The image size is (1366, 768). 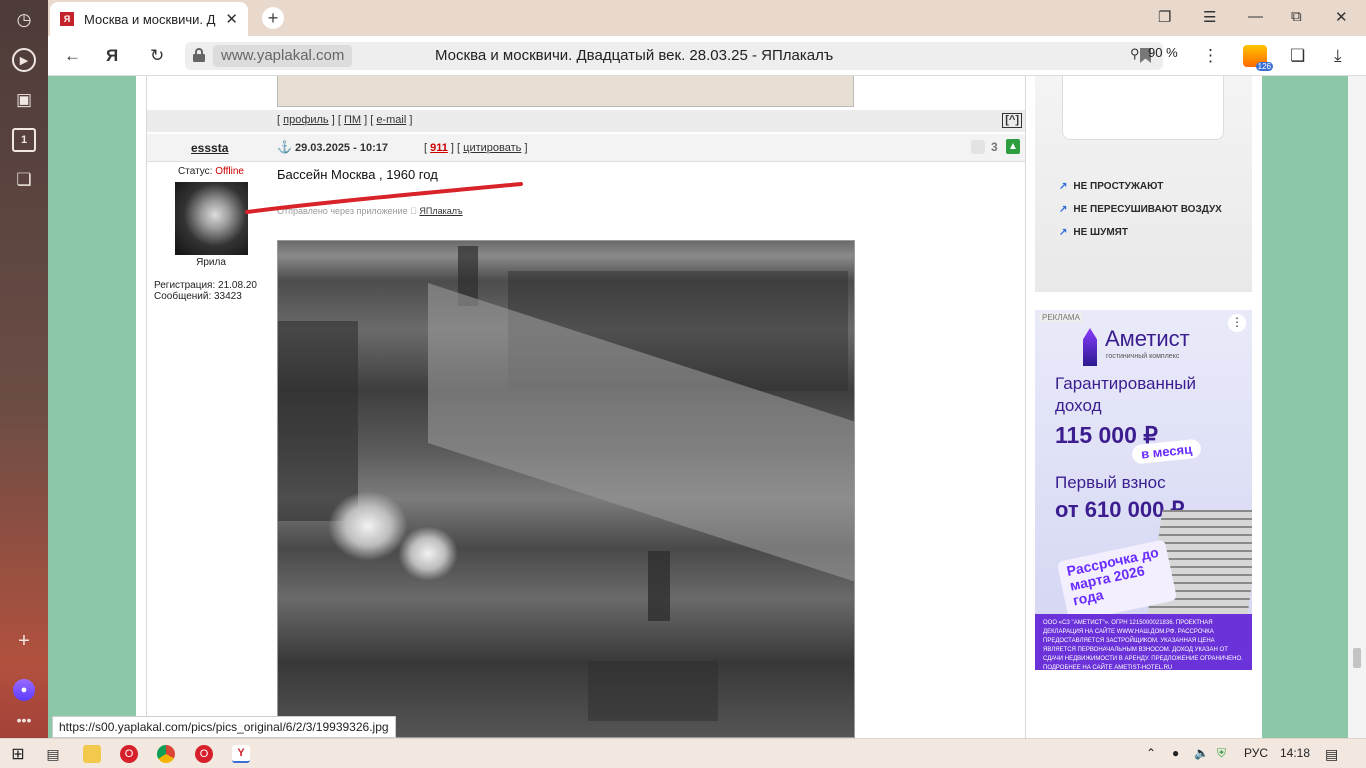 What do you see at coordinates (1210, 56) in the screenshot?
I see `more-options-icon: ⋮` at bounding box center [1210, 56].